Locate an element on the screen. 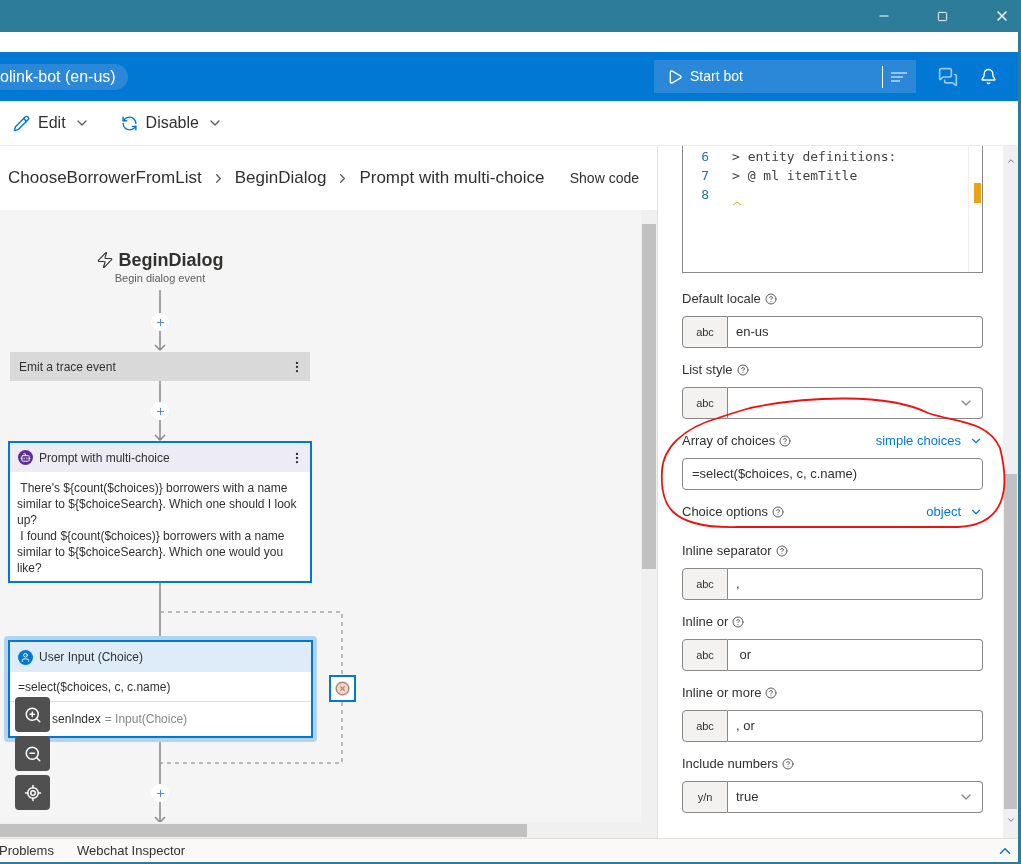 The width and height of the screenshot is (1021, 864). code-editor: 6 > entity definitions: 7 > @ ml itemTitle 8 is located at coordinates (832, 209).